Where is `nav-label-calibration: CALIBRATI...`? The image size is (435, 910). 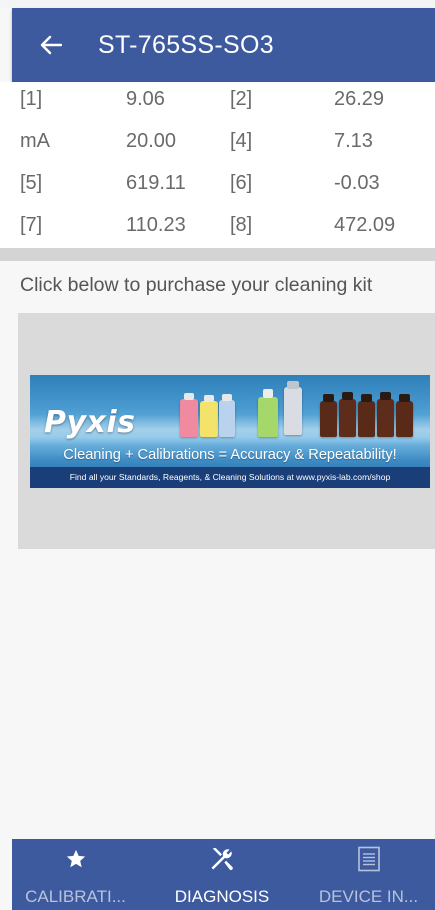 nav-label-calibration: CALIBRATI... is located at coordinates (75, 896).